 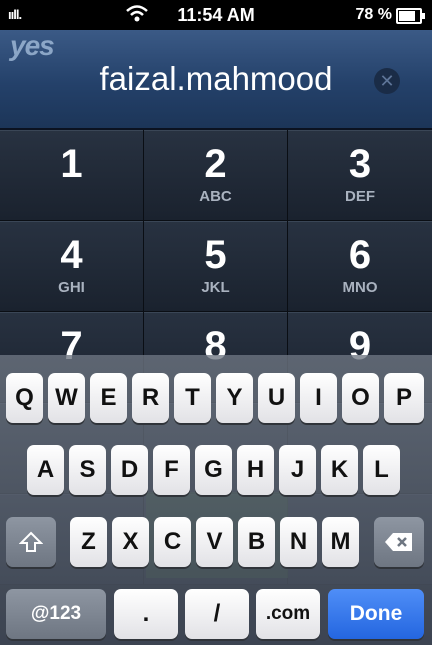 I want to click on dial-key-number: 6, so click(x=360, y=255).